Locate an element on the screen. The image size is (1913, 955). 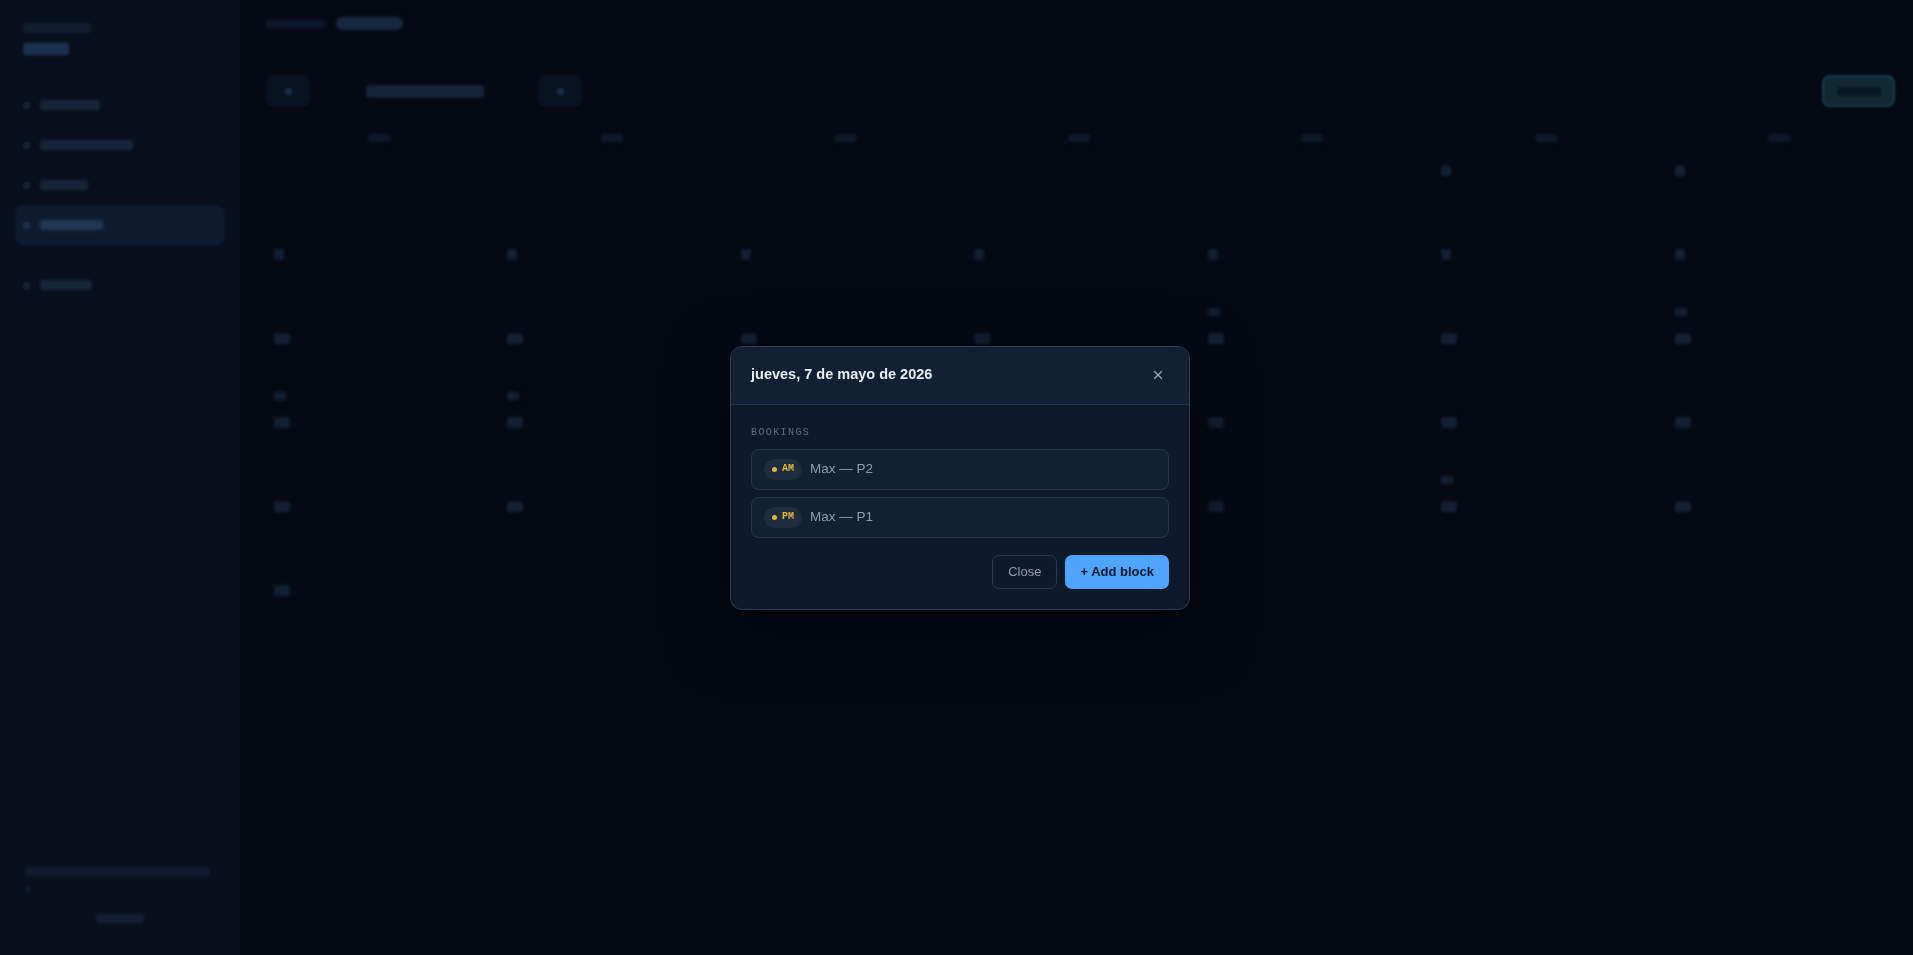
close-icon is located at coordinates (1158, 375).